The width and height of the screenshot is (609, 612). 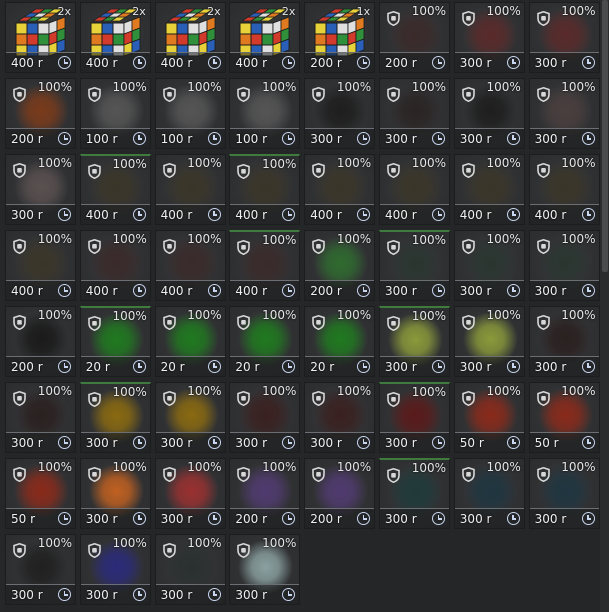 What do you see at coordinates (340, 37) in the screenshot?
I see `inventory-slot: 1x 200 r` at bounding box center [340, 37].